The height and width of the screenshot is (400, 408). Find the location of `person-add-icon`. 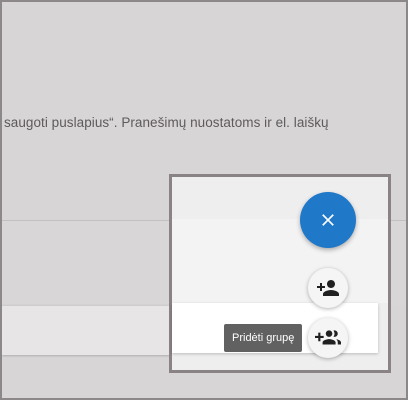

person-add-icon is located at coordinates (328, 288).